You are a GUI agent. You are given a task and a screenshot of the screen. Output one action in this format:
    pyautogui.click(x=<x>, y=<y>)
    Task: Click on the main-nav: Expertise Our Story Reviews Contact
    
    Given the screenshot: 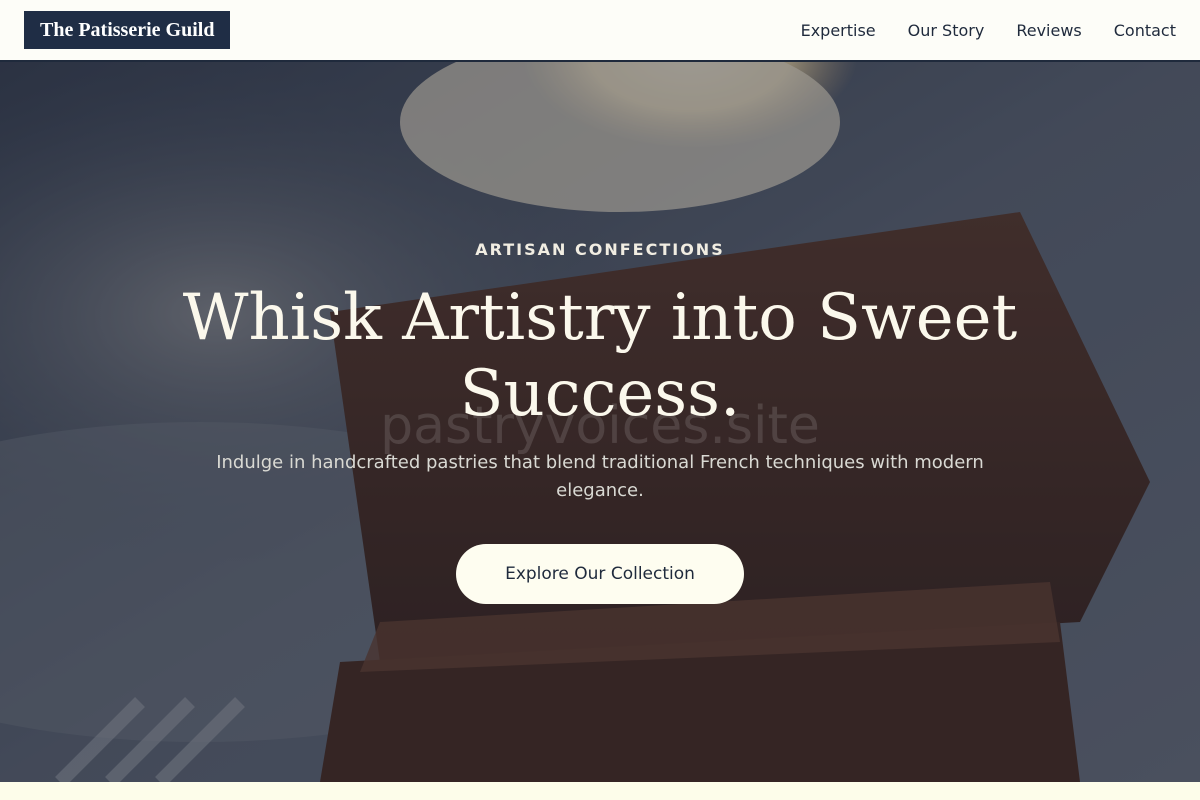 What is the action you would take?
    pyautogui.click(x=972, y=30)
    